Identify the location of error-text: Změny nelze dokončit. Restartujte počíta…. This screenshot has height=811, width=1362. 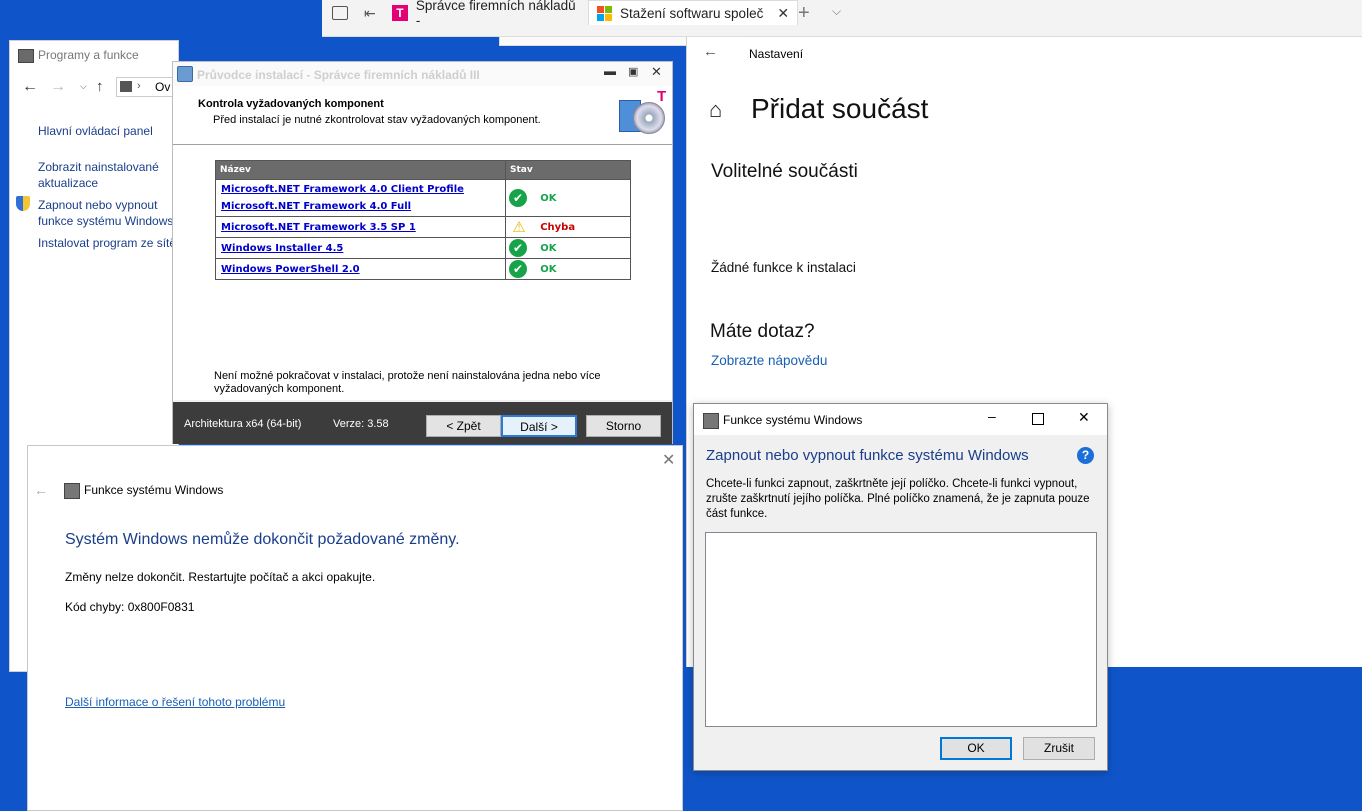
(220, 577).